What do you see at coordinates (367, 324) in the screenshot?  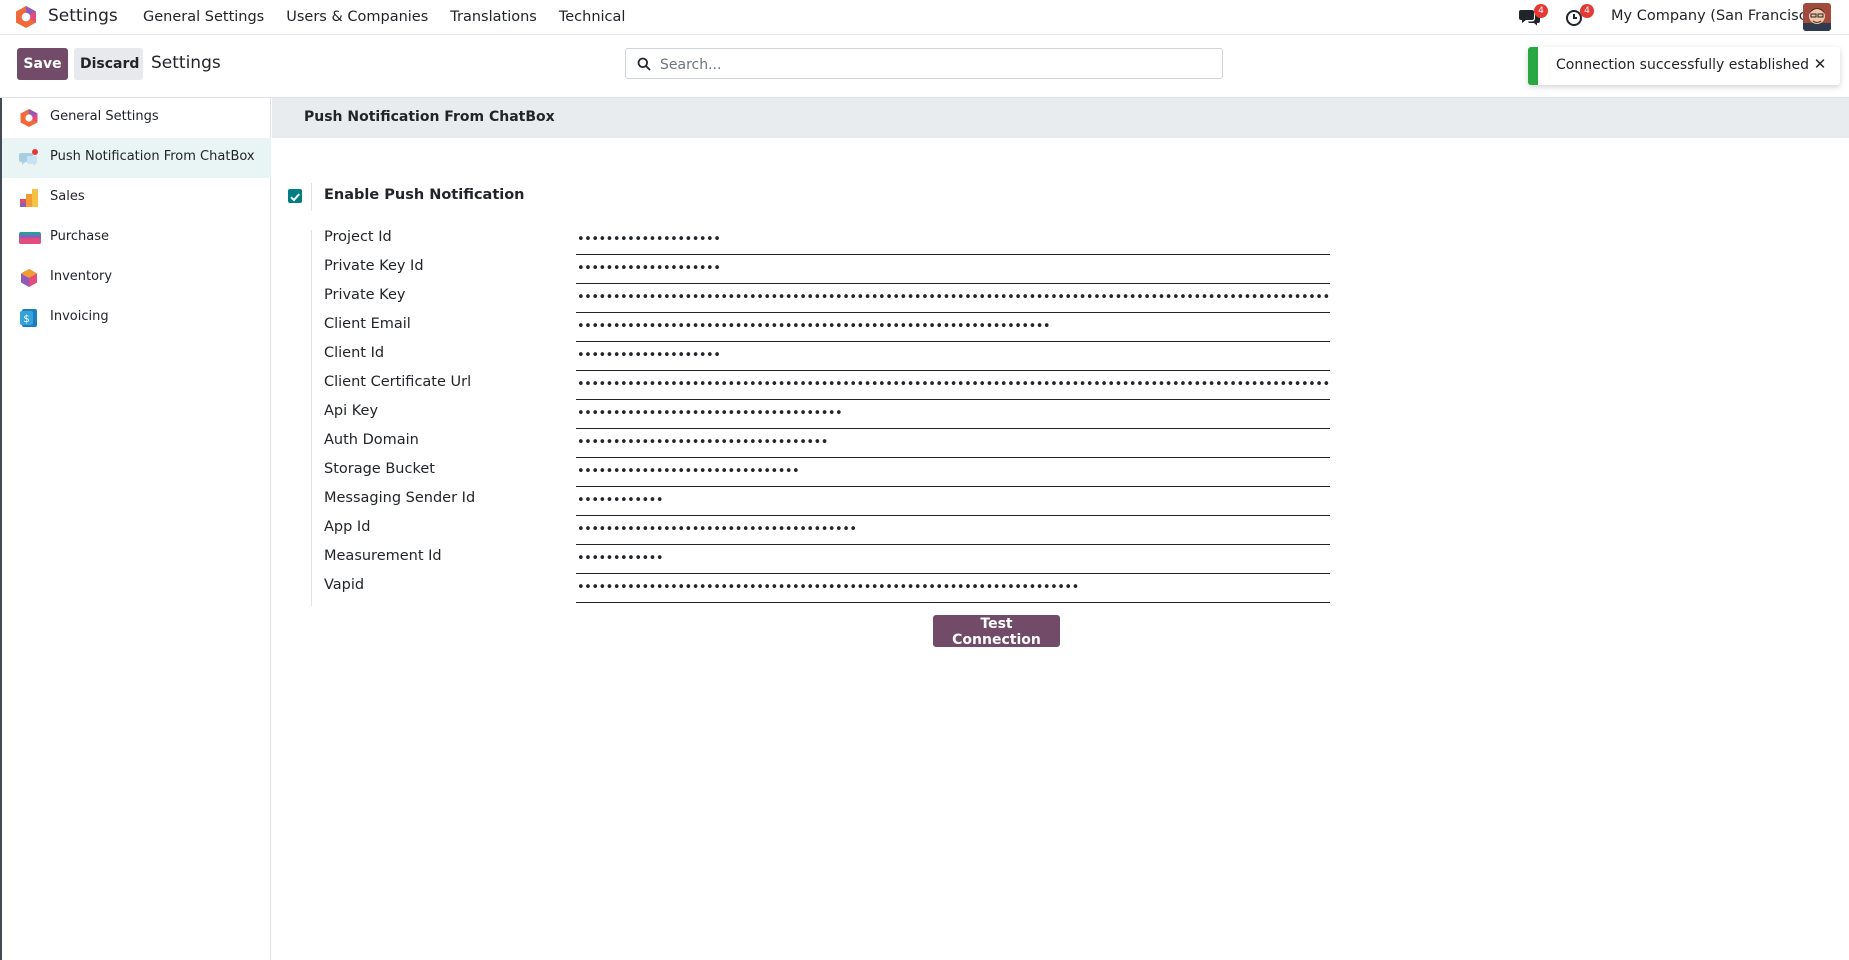 I see `field-label: Client Email` at bounding box center [367, 324].